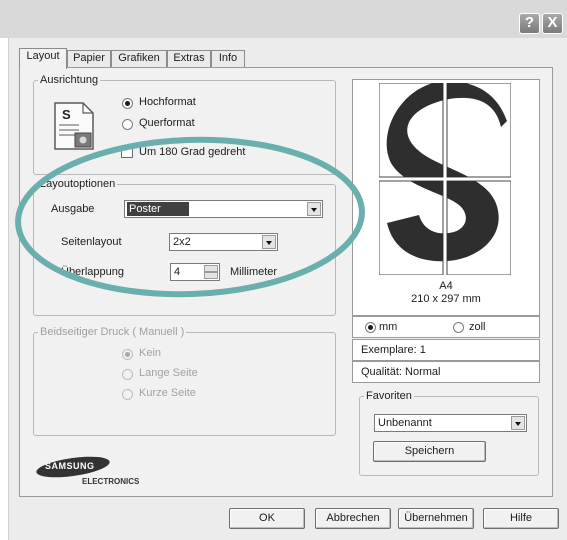  What do you see at coordinates (405, 423) in the screenshot?
I see `favorites-value: Unbenannt` at bounding box center [405, 423].